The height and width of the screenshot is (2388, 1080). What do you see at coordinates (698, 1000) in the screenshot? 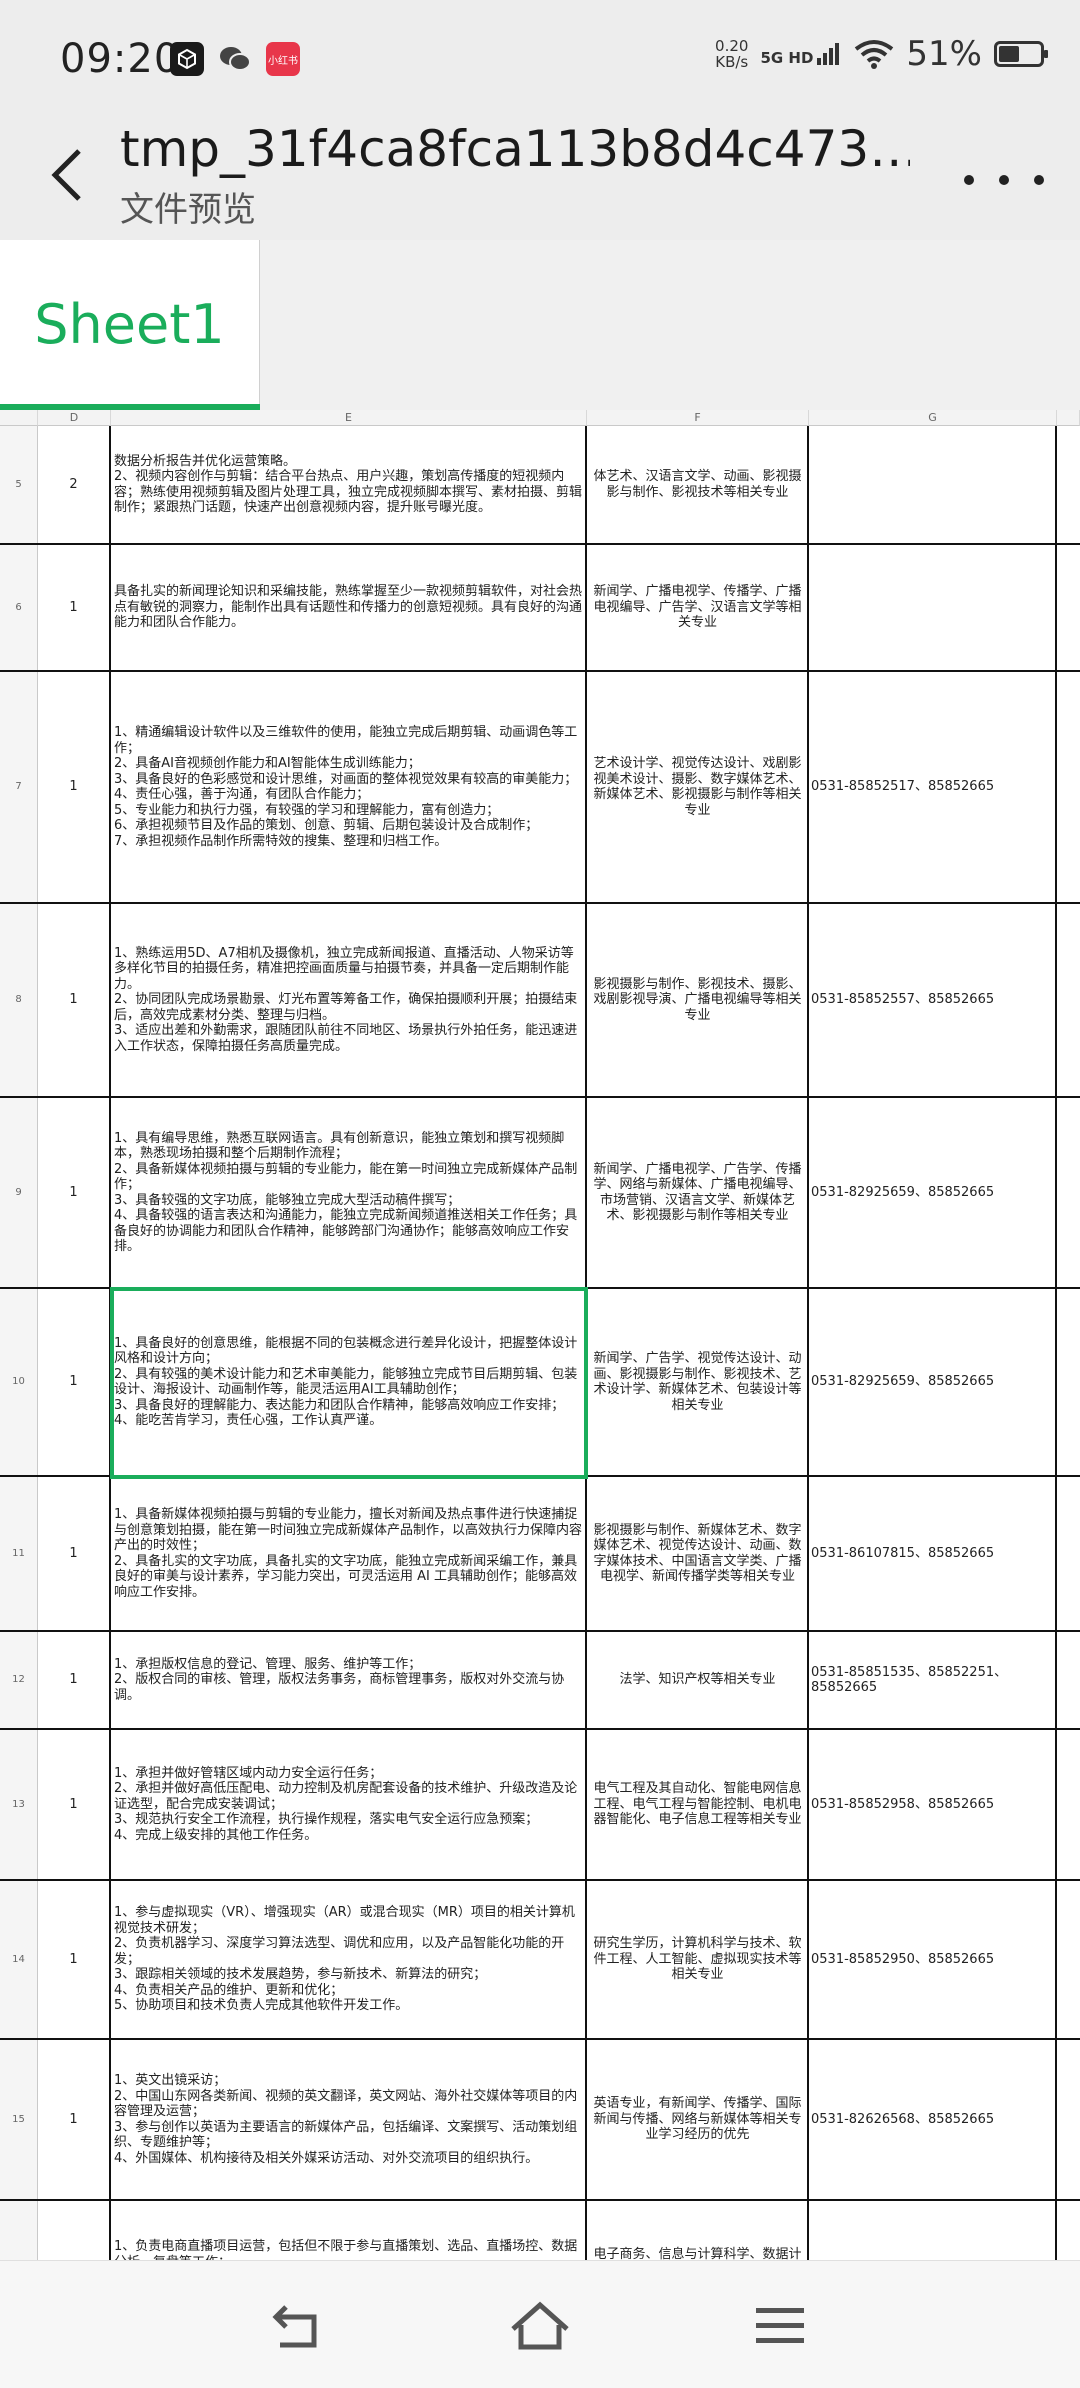
I see `cell-f-majors: 影视摄影与制作、影视技术、摄影、戏剧影视导演、广播电视编导等相关专业` at bounding box center [698, 1000].